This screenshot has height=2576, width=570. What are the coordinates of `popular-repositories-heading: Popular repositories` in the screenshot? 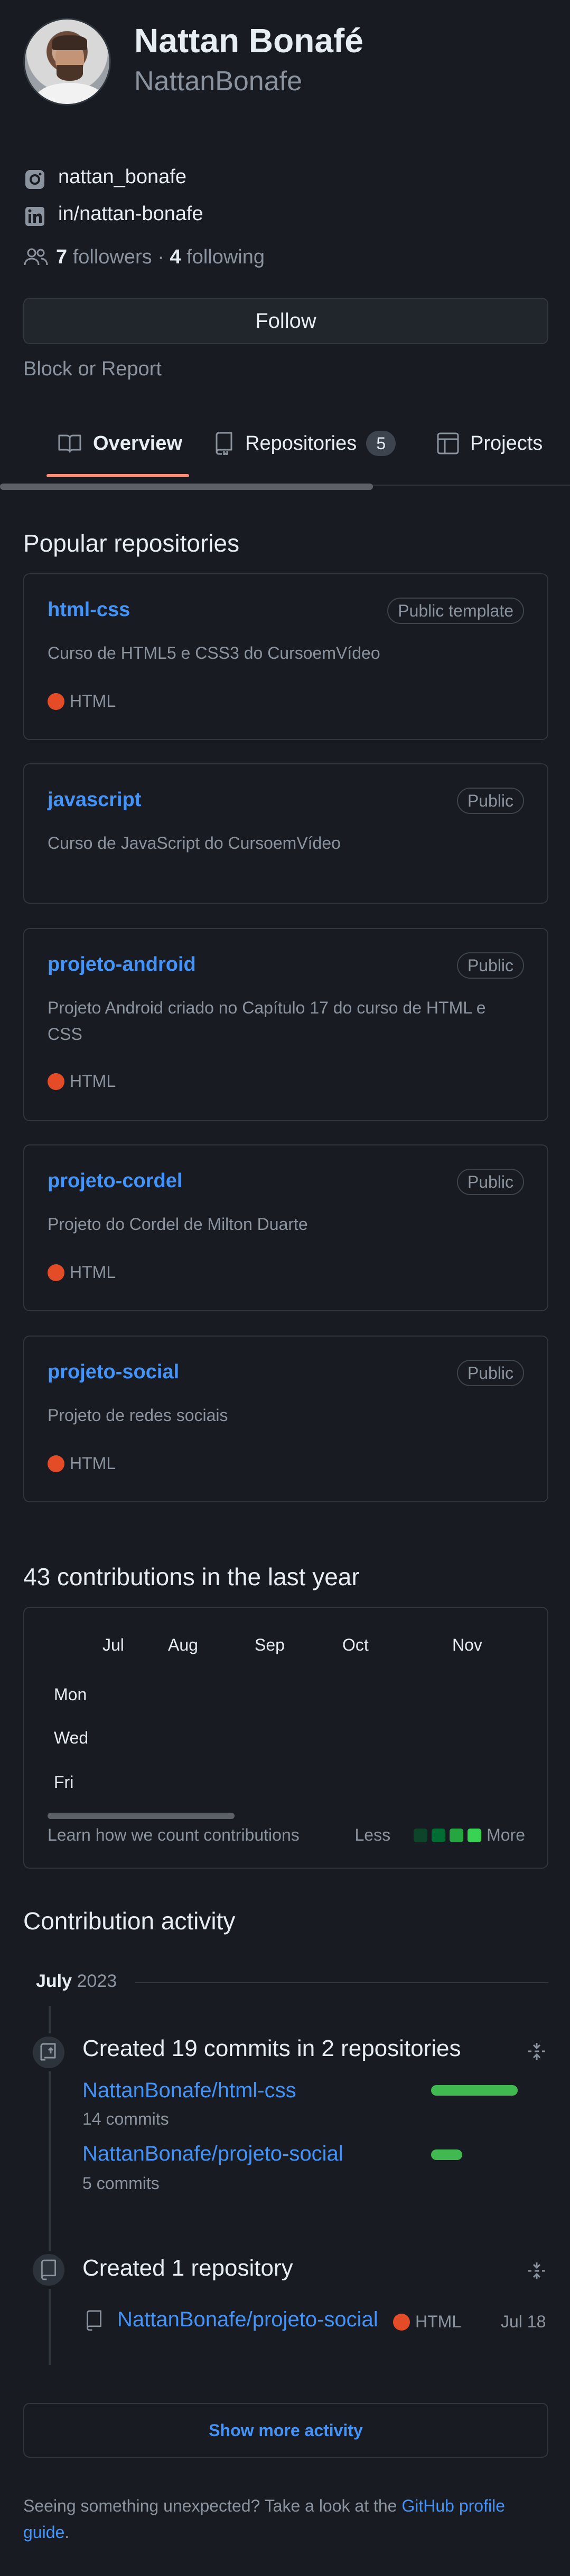 It's located at (131, 543).